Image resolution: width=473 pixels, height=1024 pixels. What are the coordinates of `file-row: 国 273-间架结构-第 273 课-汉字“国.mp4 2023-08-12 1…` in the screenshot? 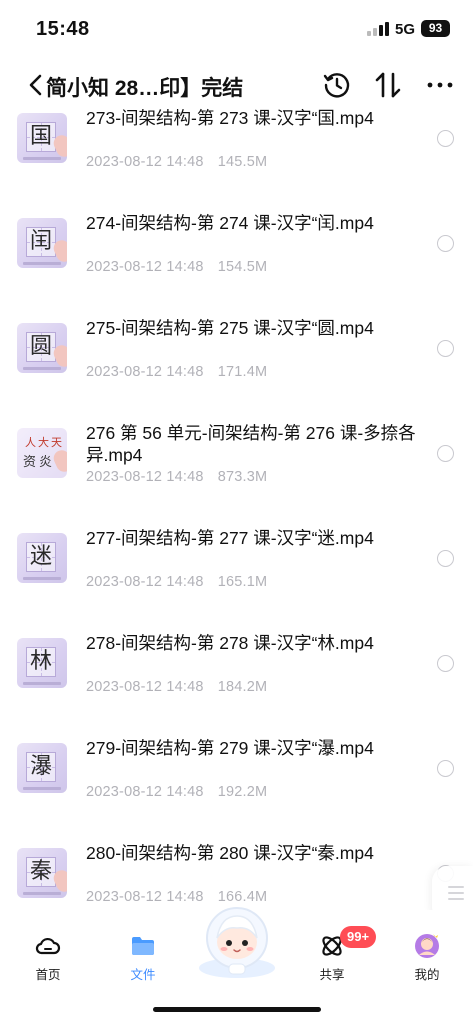 It's located at (236, 160).